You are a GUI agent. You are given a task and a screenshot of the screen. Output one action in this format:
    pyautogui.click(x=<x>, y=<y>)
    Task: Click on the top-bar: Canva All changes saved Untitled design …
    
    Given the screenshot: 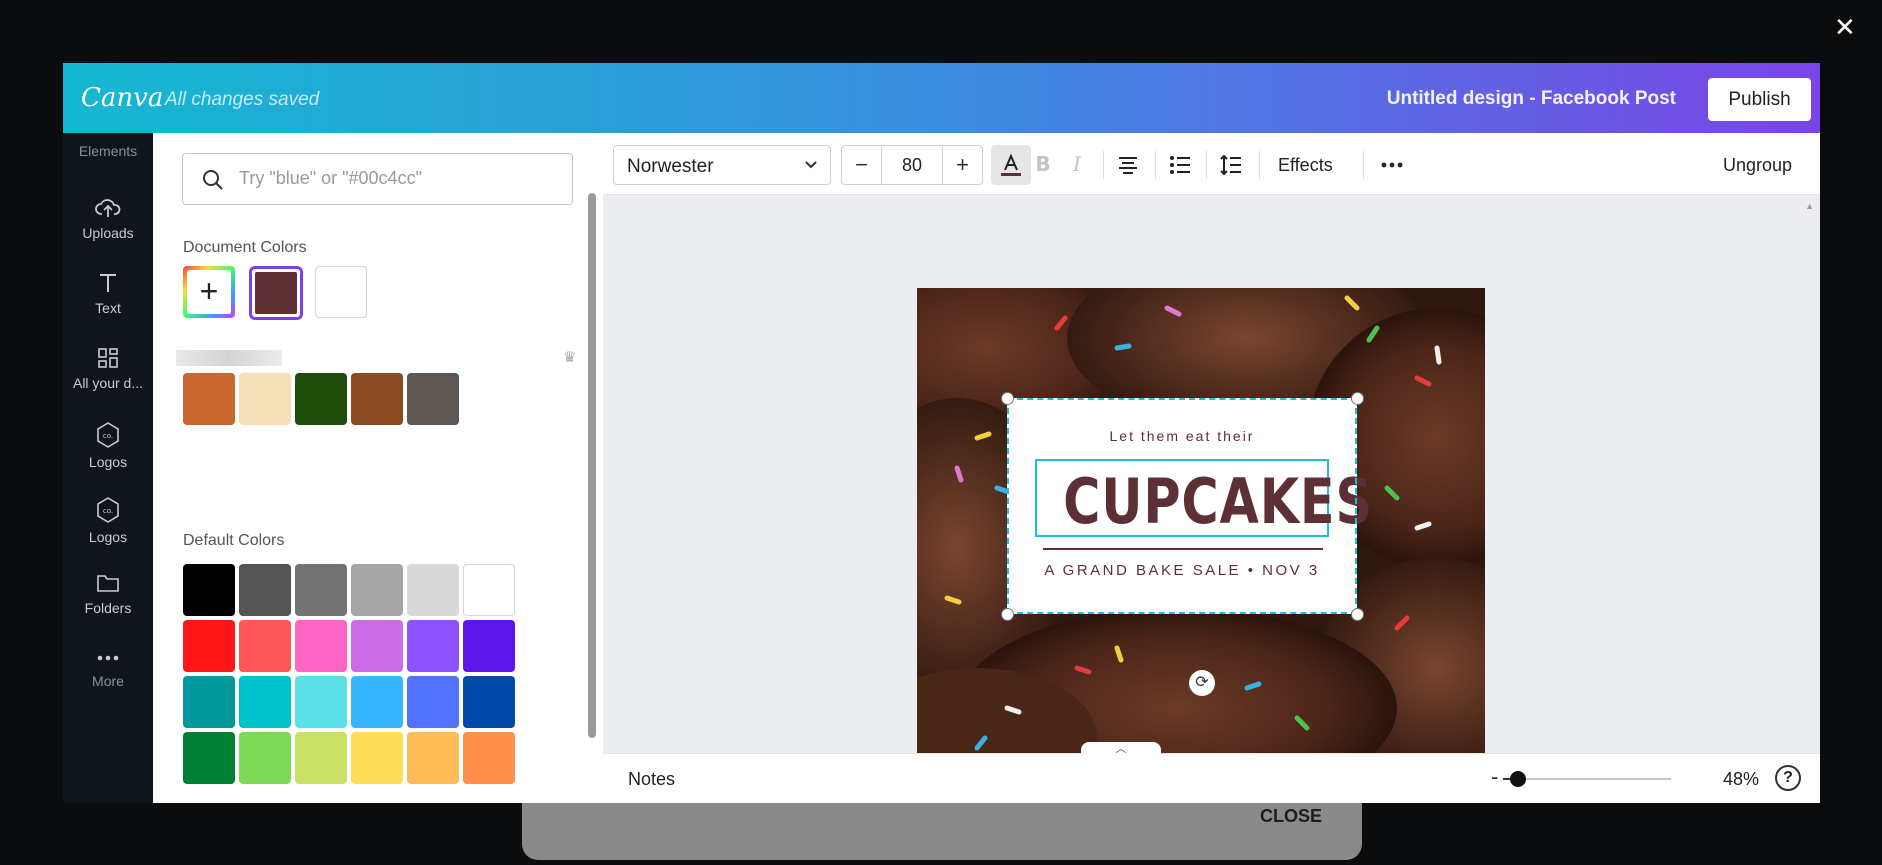 What is the action you would take?
    pyautogui.click(x=941, y=98)
    